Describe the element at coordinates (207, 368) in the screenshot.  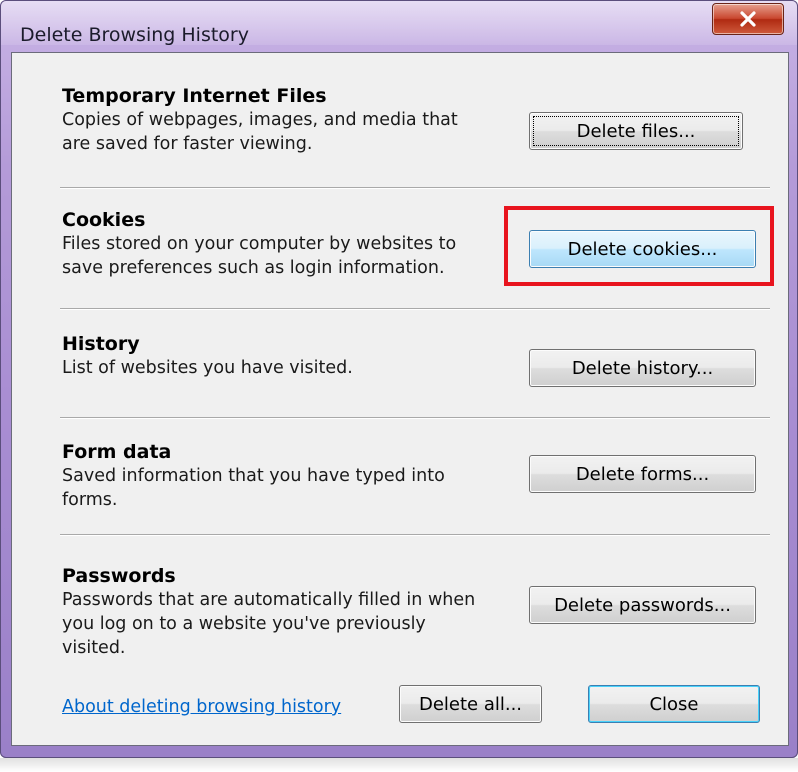
I see `section-description-line: List of websites you have visited.` at that location.